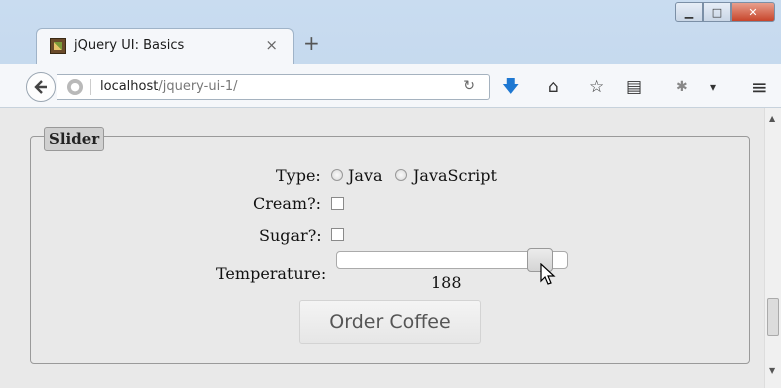  What do you see at coordinates (298, 175) in the screenshot?
I see `type-label: Type:` at bounding box center [298, 175].